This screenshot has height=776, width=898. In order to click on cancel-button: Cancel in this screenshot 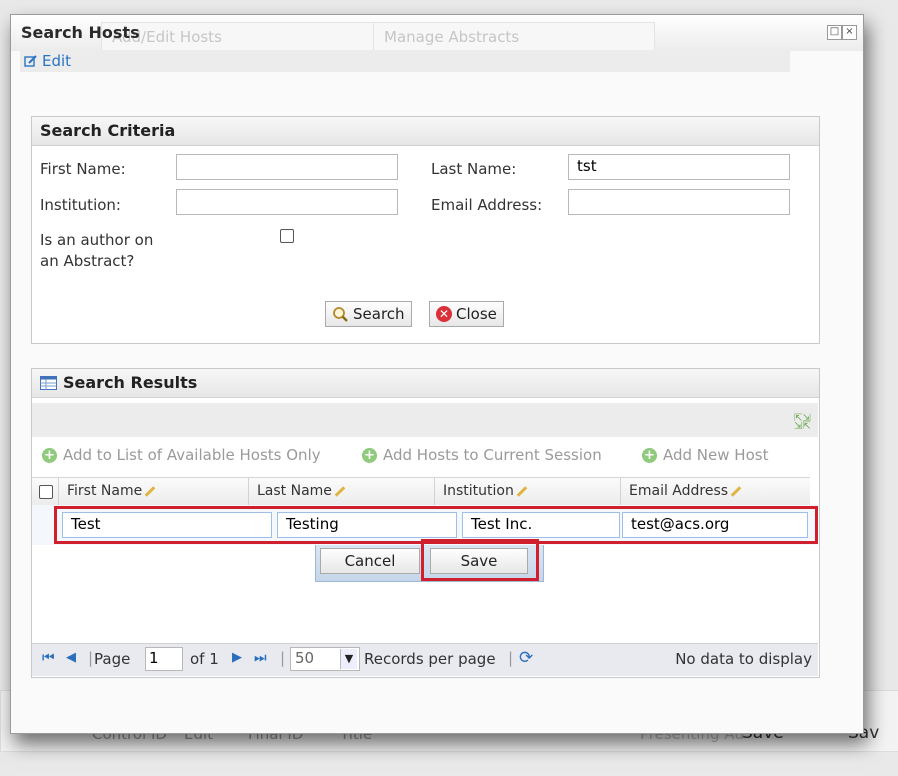, I will do `click(370, 561)`.